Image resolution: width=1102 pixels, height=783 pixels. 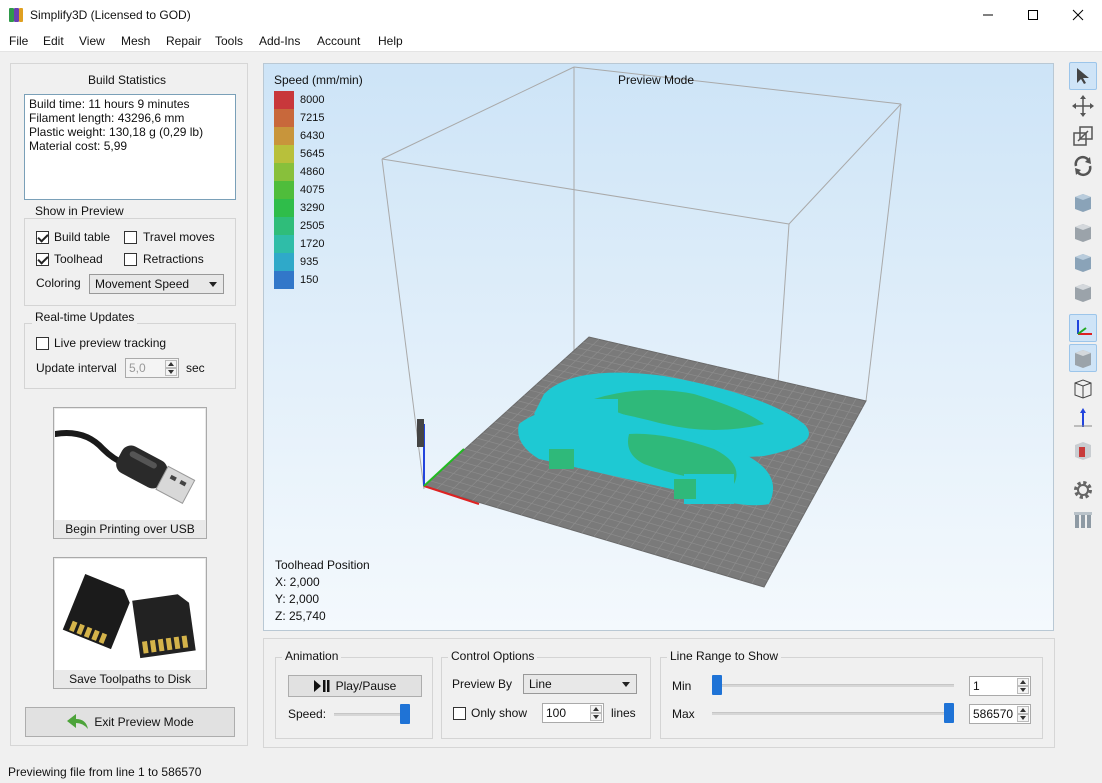 I want to click on menu-mesh: Mesh, so click(x=135, y=41).